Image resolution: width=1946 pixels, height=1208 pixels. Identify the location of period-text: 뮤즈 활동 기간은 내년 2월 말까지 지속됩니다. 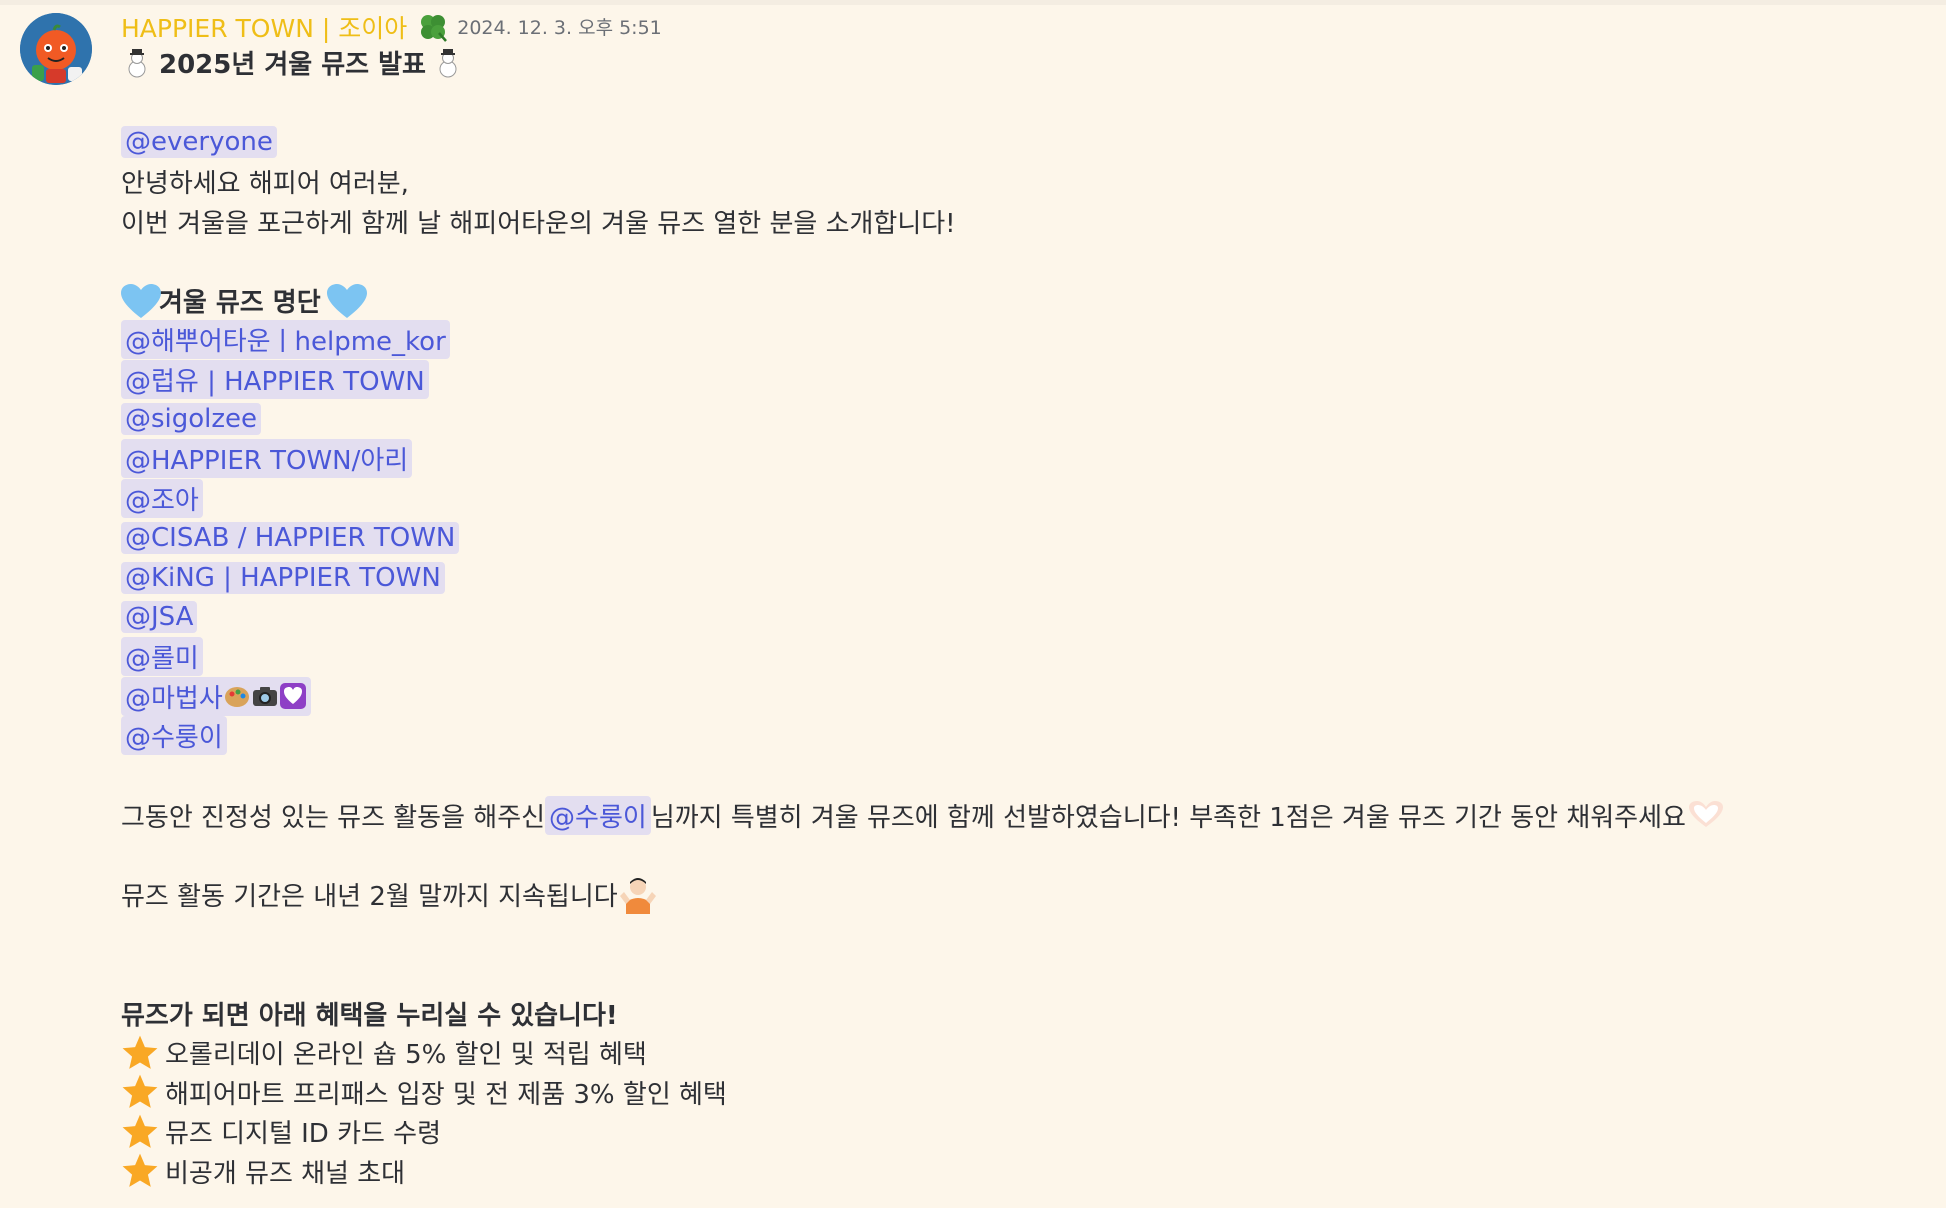
(369, 896).